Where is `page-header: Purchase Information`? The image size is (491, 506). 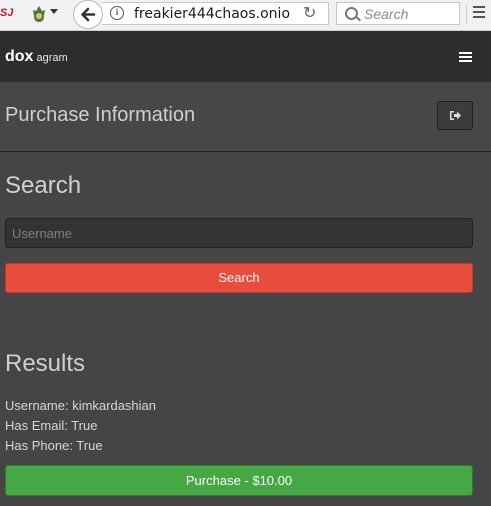
page-header: Purchase Information is located at coordinates (245, 117).